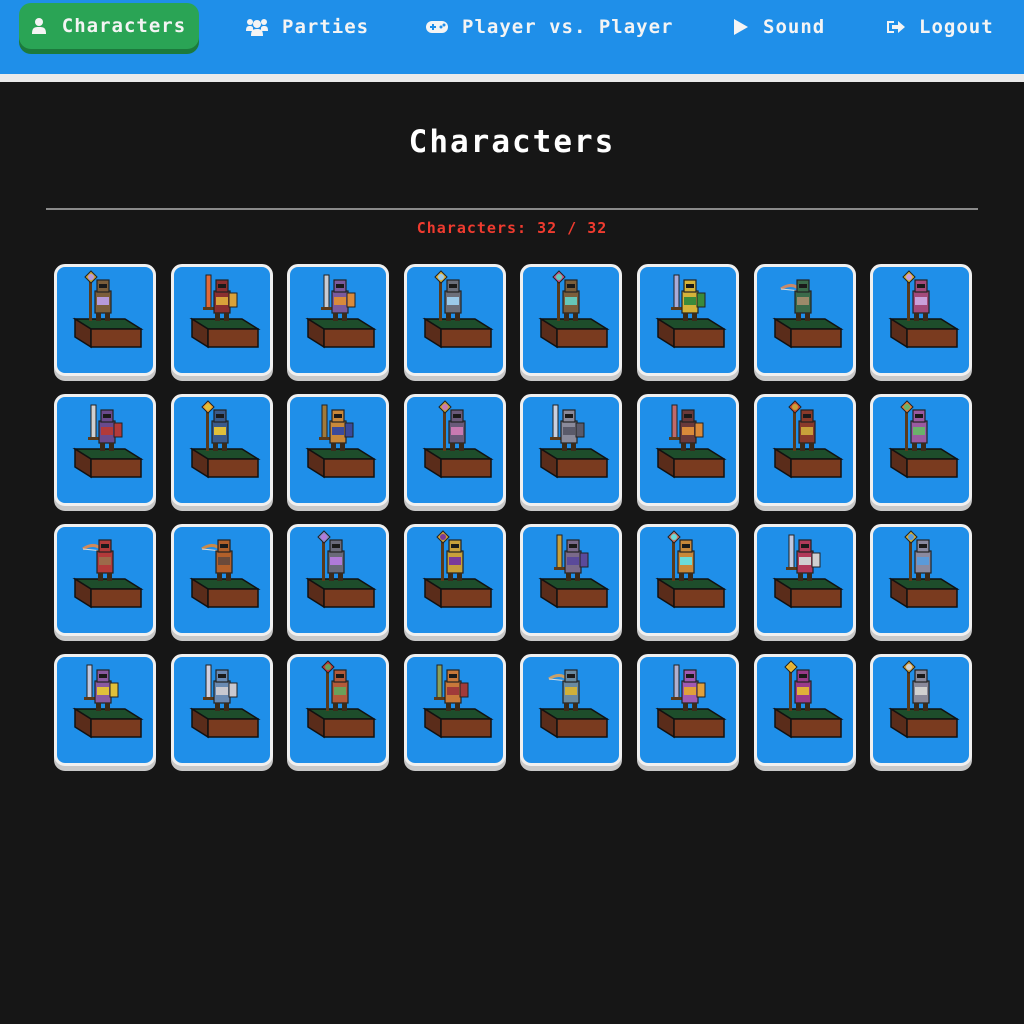 The width and height of the screenshot is (1024, 1024). I want to click on sign-out-icon, so click(896, 27).